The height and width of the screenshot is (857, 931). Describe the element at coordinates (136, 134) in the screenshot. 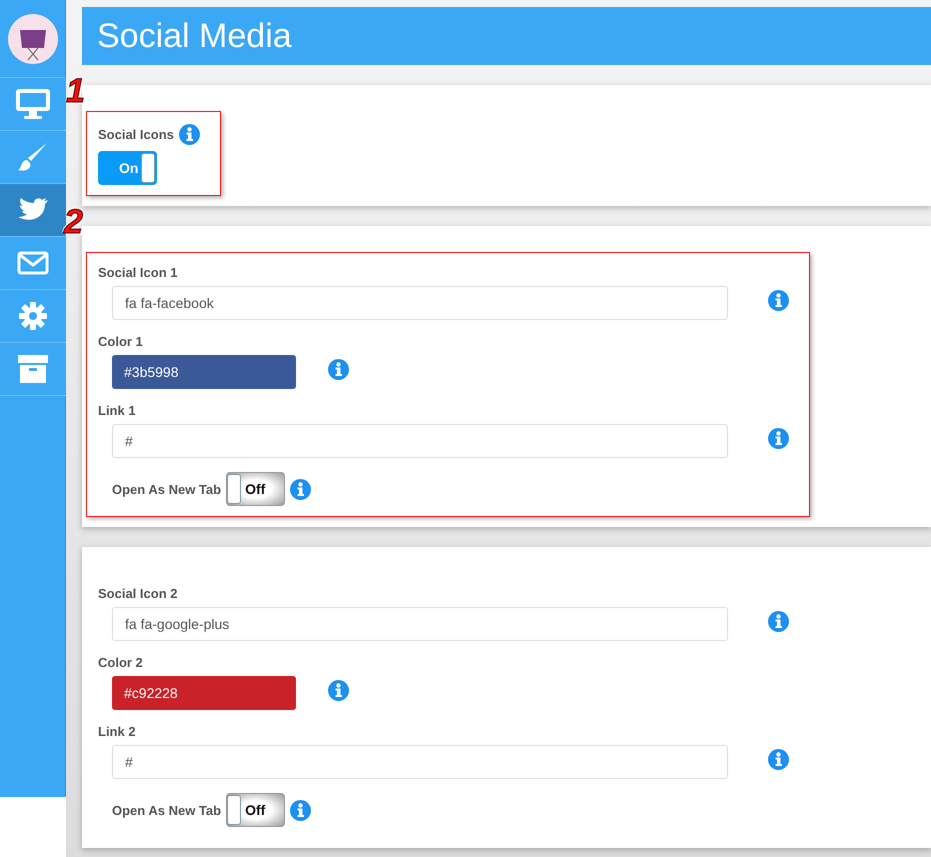

I see `field-label: Social Icons` at that location.